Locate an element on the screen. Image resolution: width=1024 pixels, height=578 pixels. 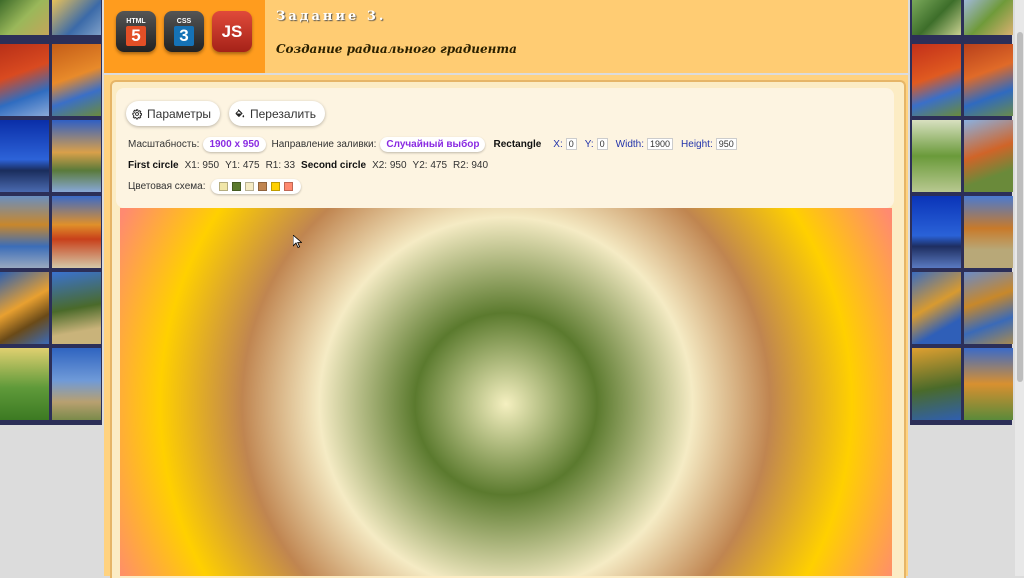
css3-badge-bottom: 3 is located at coordinates (184, 35).